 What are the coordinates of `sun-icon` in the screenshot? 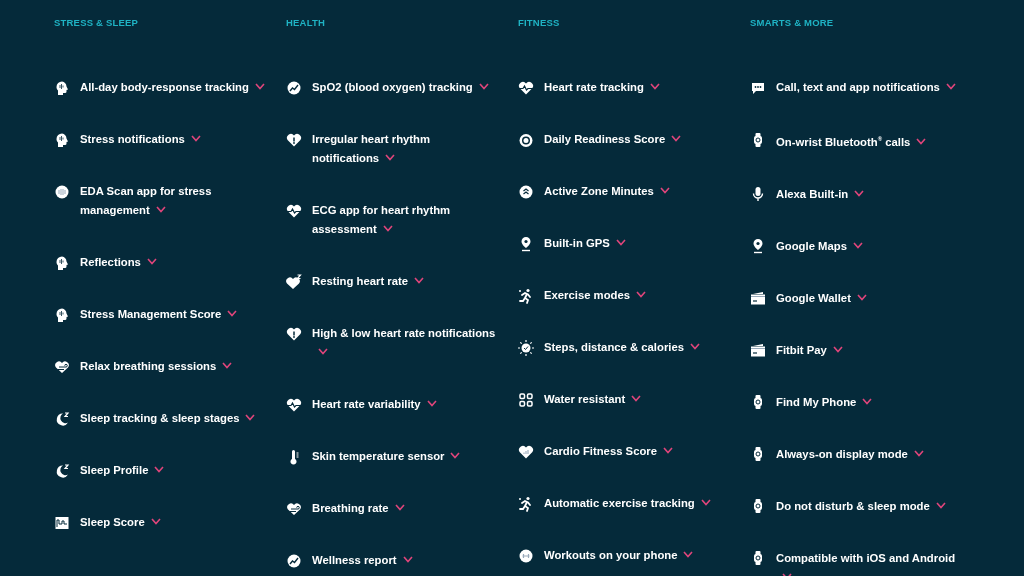 It's located at (526, 347).